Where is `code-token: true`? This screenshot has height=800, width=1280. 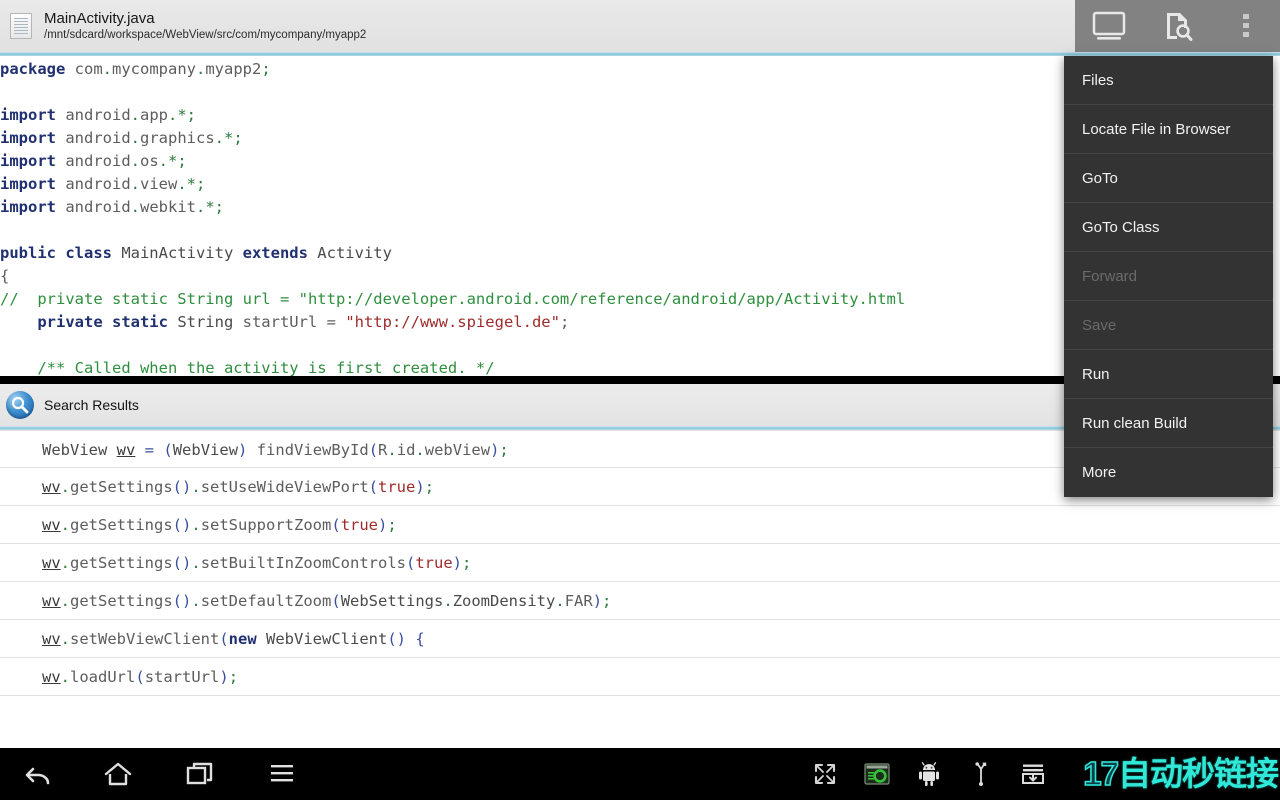
code-token: true is located at coordinates (434, 563).